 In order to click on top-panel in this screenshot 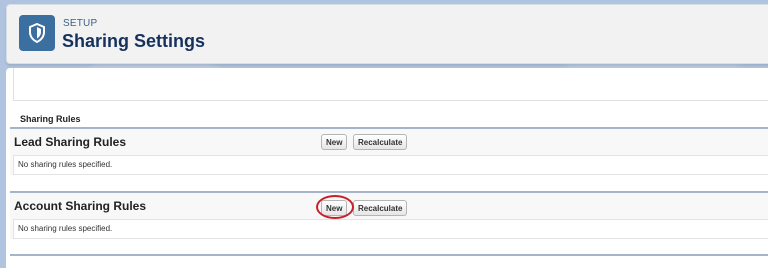, I will do `click(390, 84)`.